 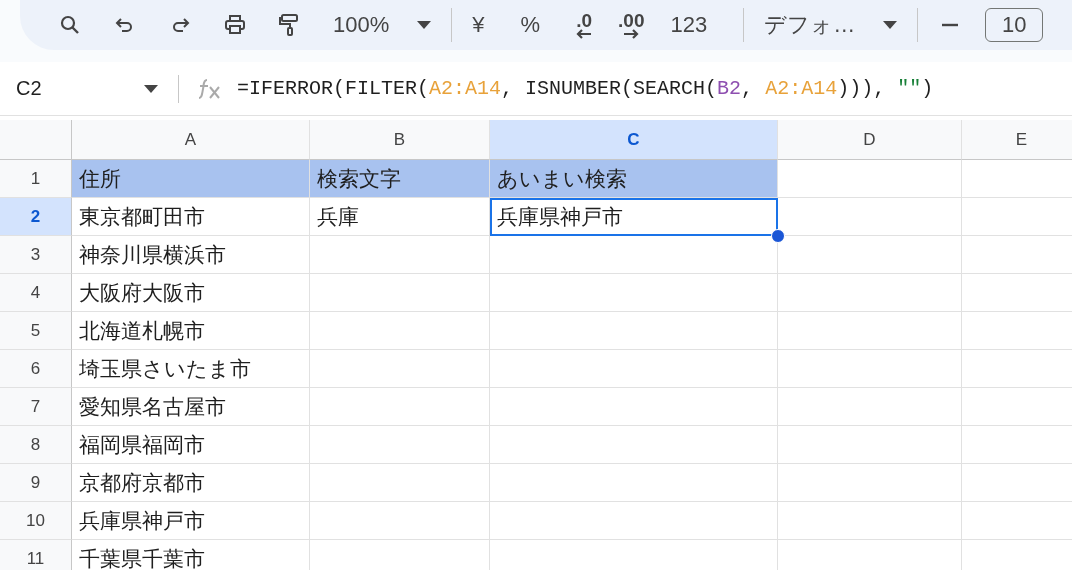 What do you see at coordinates (1017, 140) in the screenshot?
I see `column-header: E` at bounding box center [1017, 140].